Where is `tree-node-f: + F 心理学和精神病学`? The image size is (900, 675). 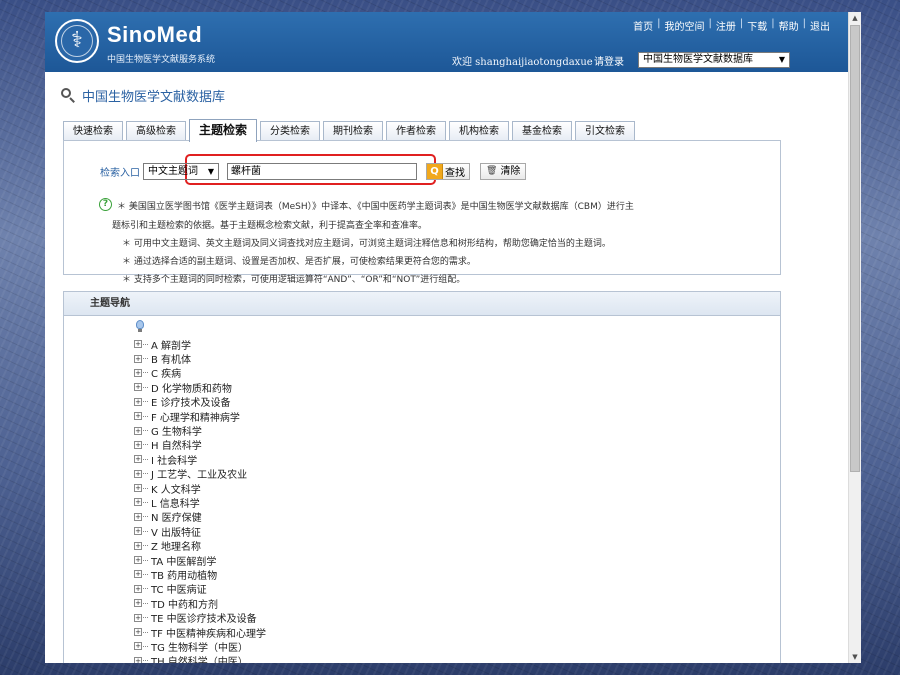
tree-node-f: + F 心理学和精神病学 is located at coordinates (200, 416).